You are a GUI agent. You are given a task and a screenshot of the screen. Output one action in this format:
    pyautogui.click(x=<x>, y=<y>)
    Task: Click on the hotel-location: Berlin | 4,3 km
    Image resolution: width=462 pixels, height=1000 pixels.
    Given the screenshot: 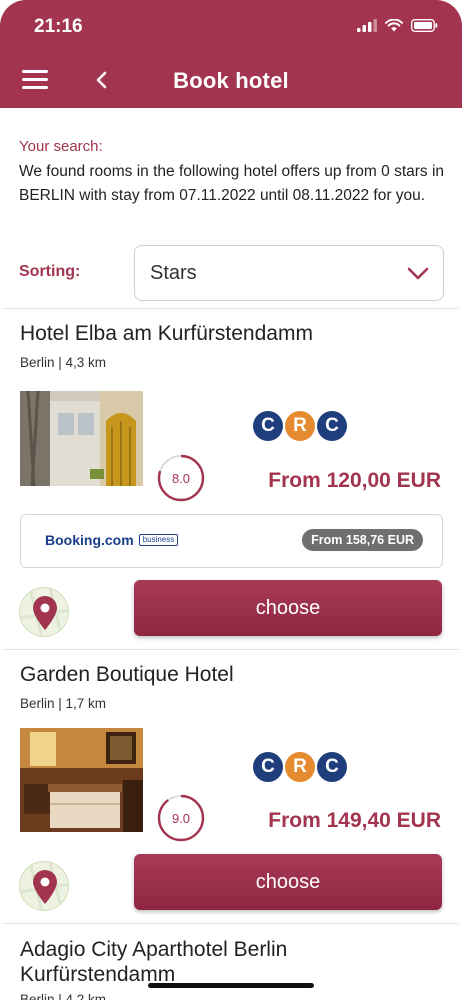 What is the action you would take?
    pyautogui.click(x=63, y=362)
    